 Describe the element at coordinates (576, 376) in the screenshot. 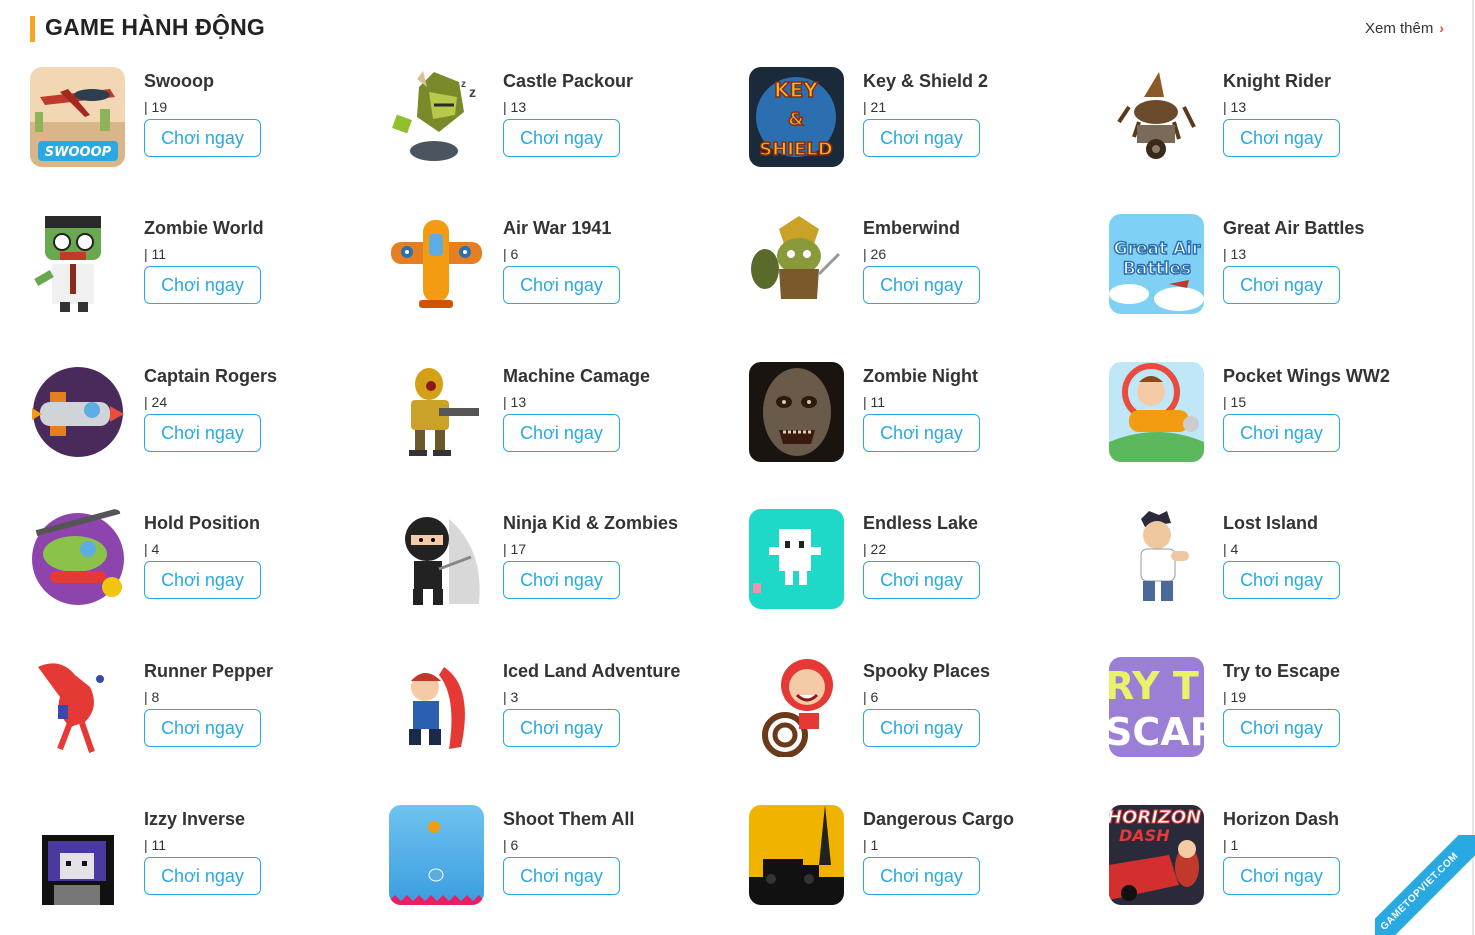

I see `game-title: Machine Camage` at that location.